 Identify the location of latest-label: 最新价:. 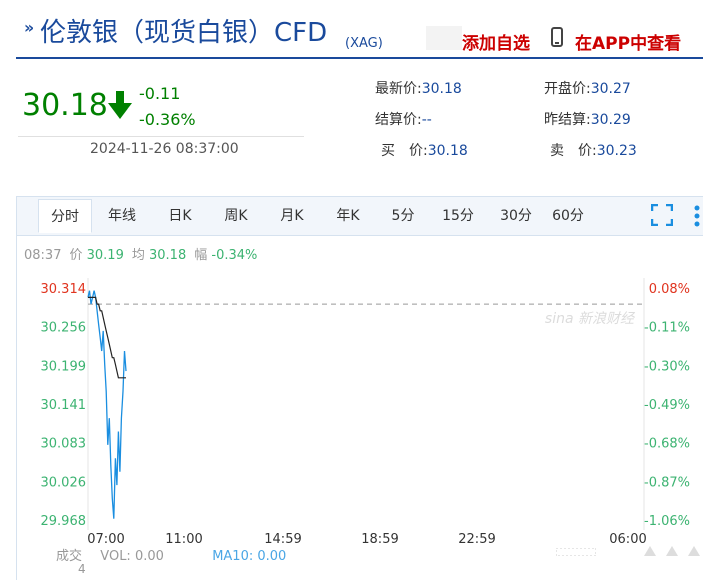
(398, 89).